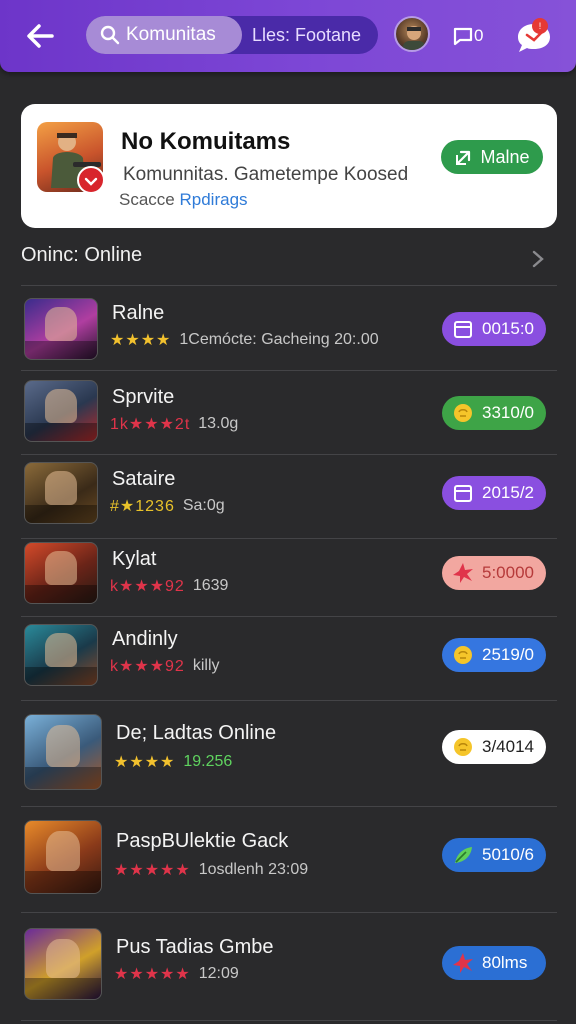 Image resolution: width=576 pixels, height=1024 pixels. I want to click on game-row: Andinly k★★★92 killy 2519/0, so click(289, 659).